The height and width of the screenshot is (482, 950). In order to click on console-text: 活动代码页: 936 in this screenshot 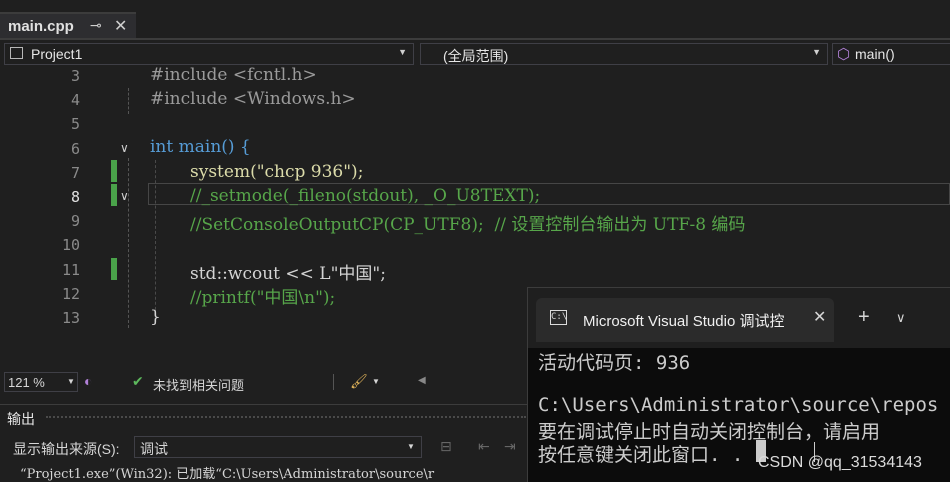, I will do `click(614, 363)`.